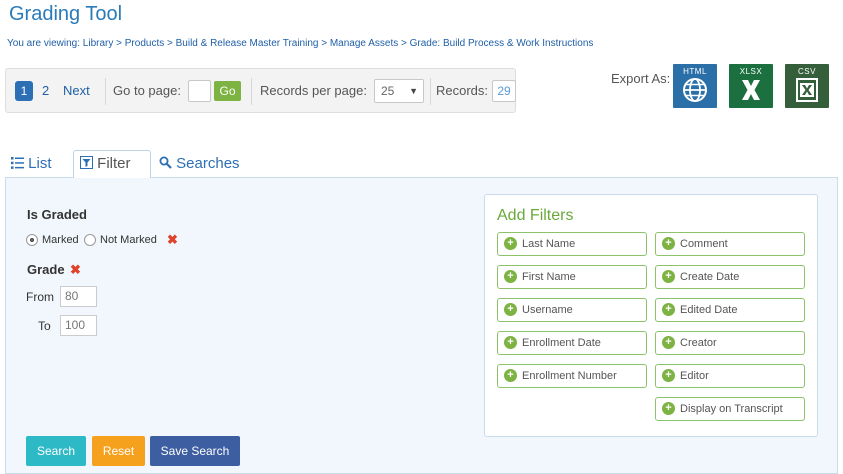 This screenshot has height=474, width=843. I want to click on tab-list-label: List, so click(40, 163).